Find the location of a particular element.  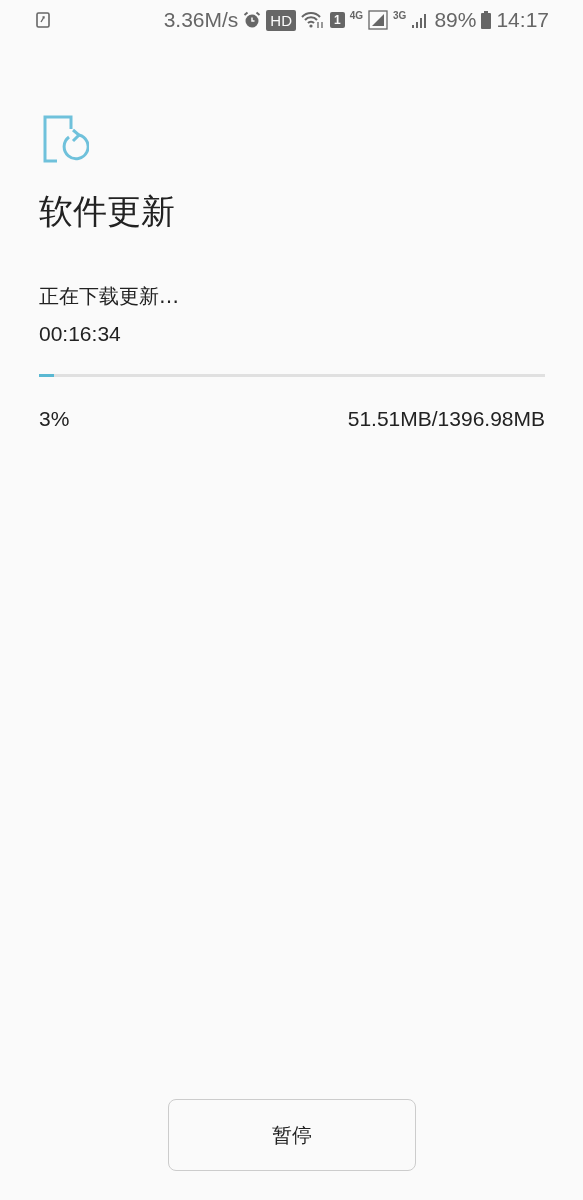

pause-button: 暂停 is located at coordinates (291, 1135).